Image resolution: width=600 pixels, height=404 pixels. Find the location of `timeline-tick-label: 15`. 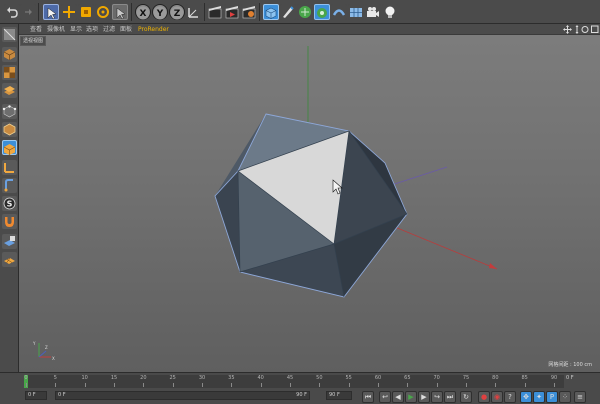

timeline-tick-label: 15 is located at coordinates (114, 378).